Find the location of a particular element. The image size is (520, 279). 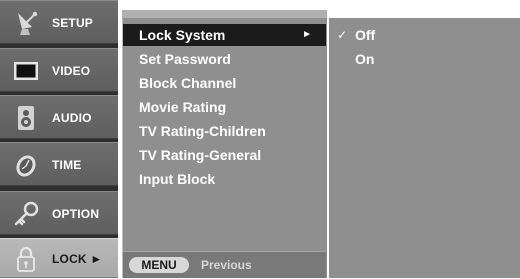

option-label: On is located at coordinates (365, 59).